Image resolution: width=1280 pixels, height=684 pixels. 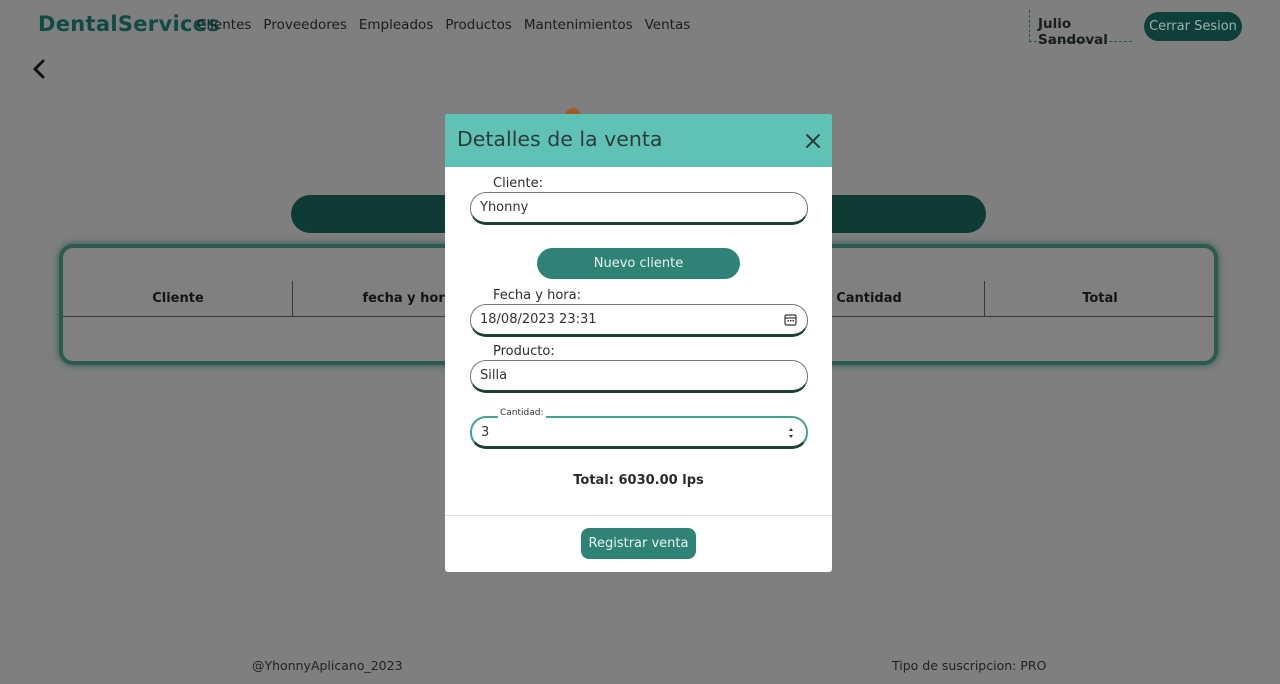 I want to click on fecha-input: 18/08/2023 23:31, so click(x=639, y=320).